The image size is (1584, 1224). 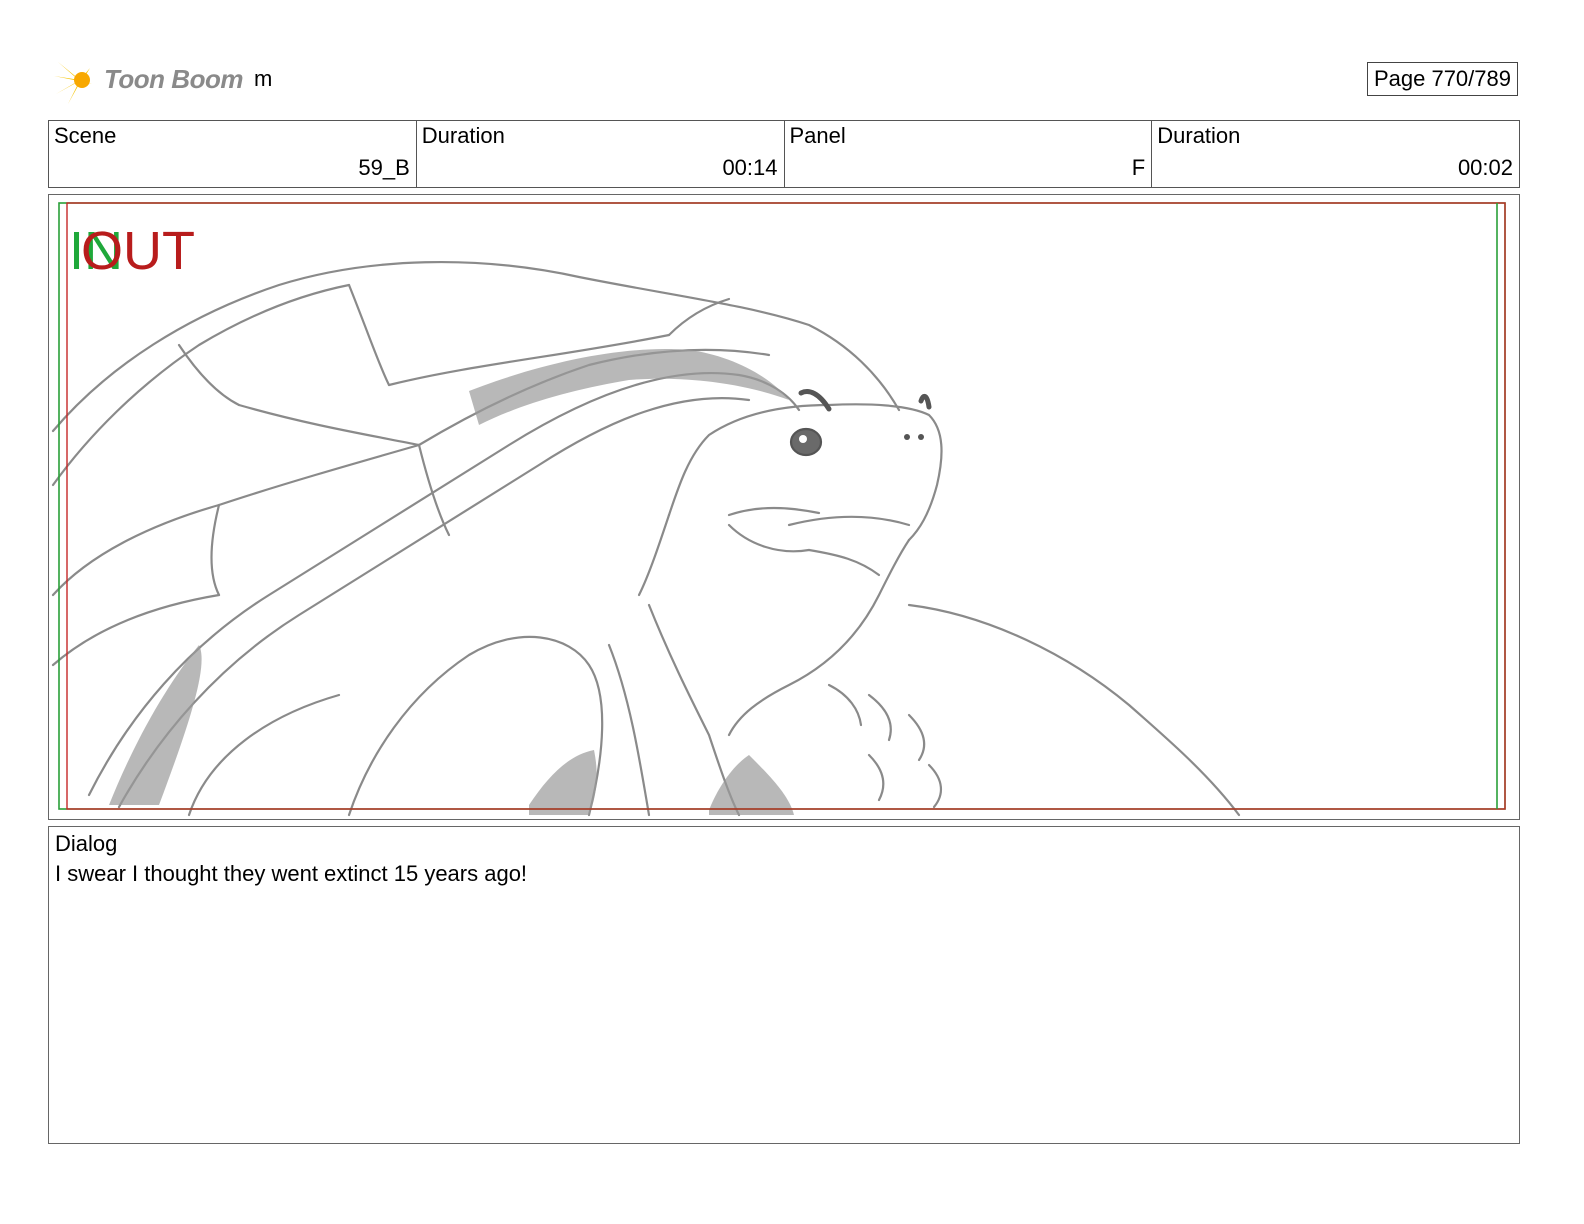 What do you see at coordinates (138, 251) in the screenshot?
I see `out-marker: OUT` at bounding box center [138, 251].